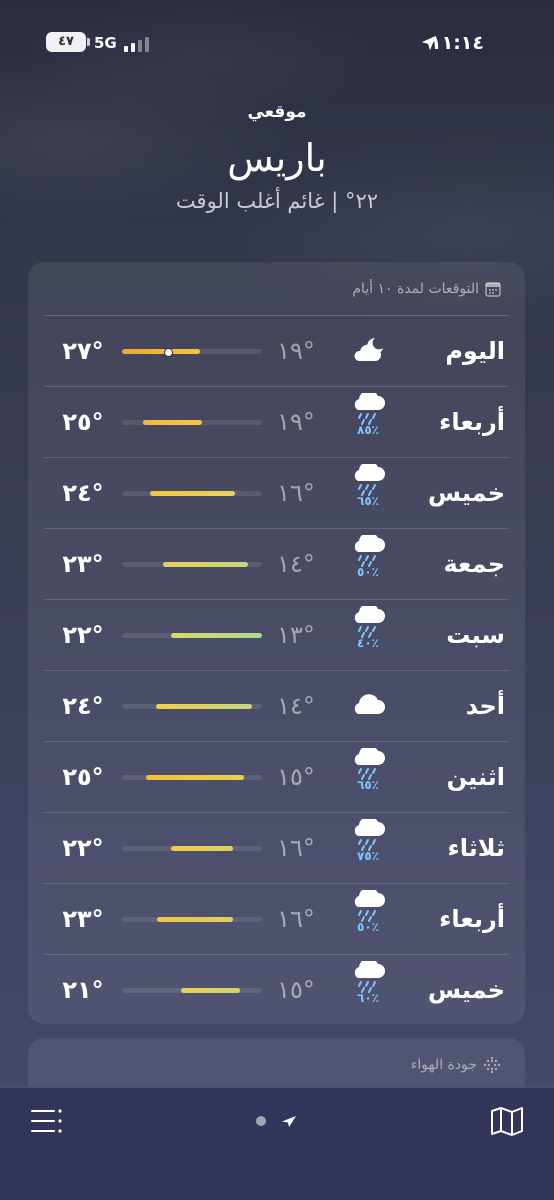 Image resolution: width=554 pixels, height=1200 pixels. What do you see at coordinates (368, 720) in the screenshot?
I see `cloud-icon` at bounding box center [368, 720].